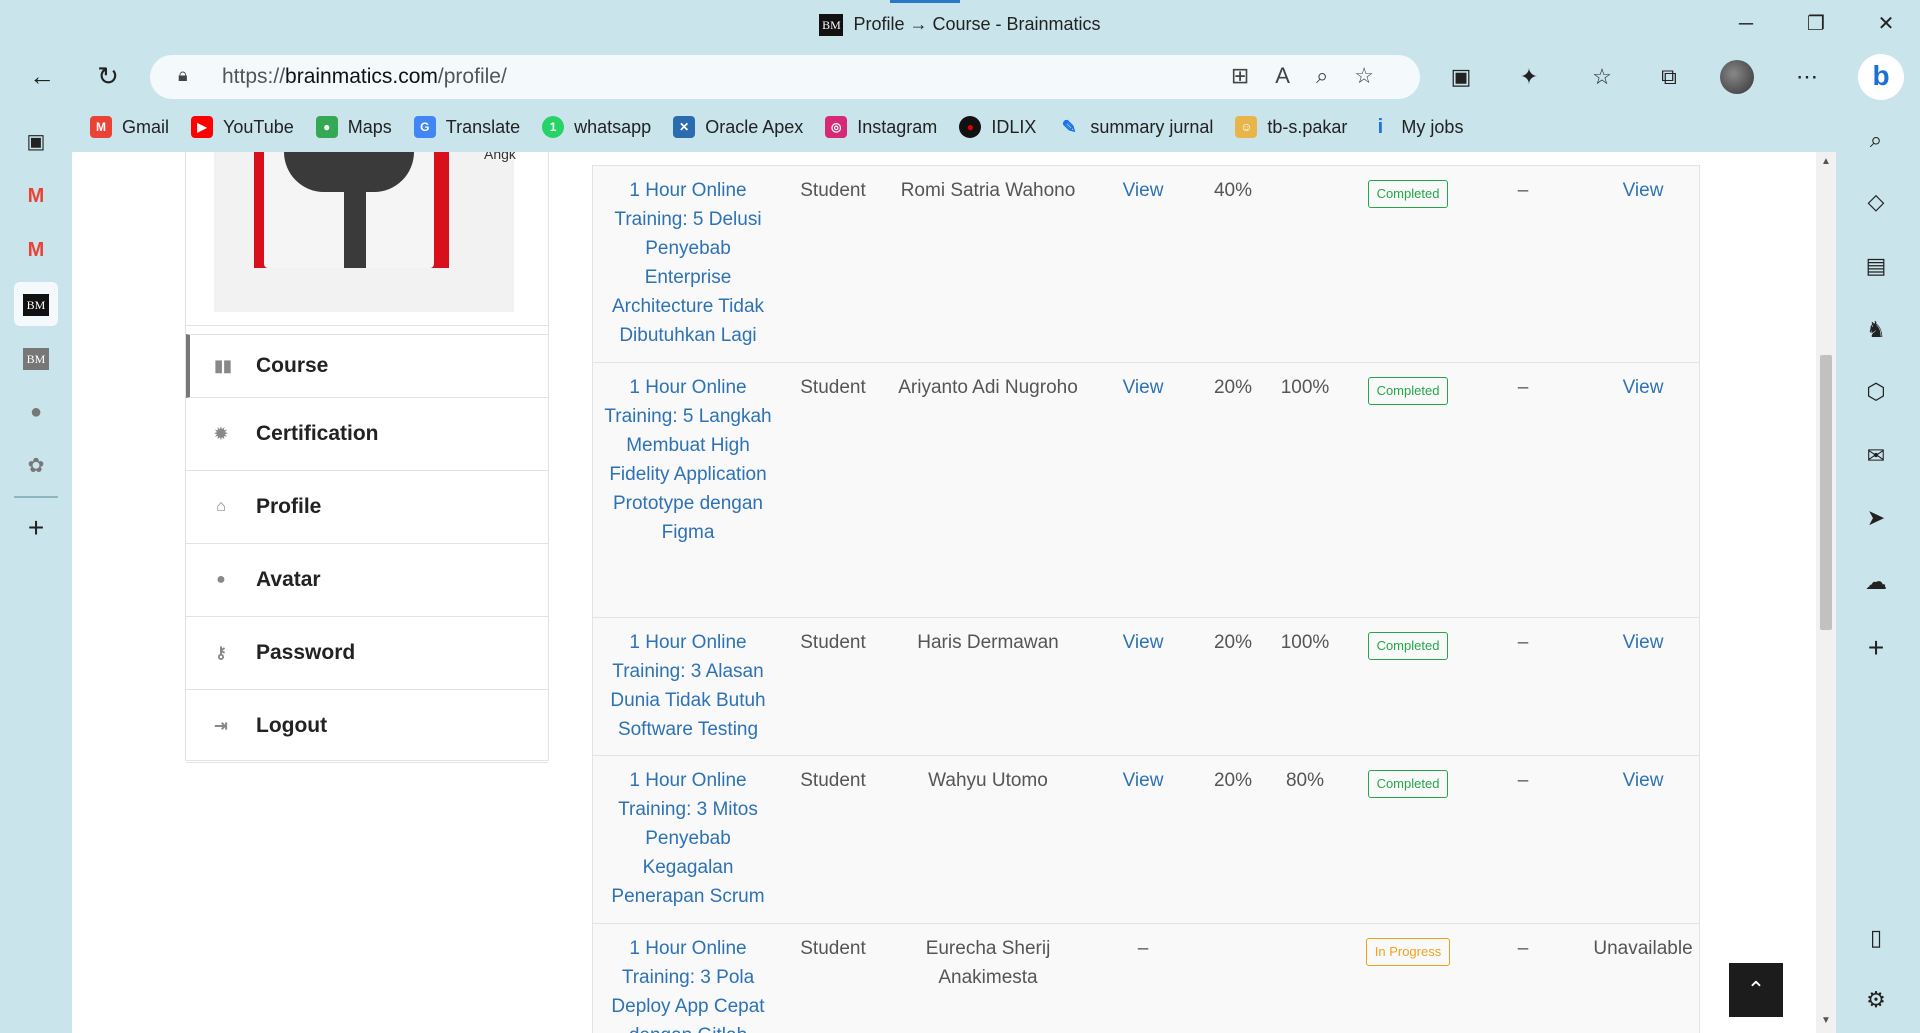 The image size is (1920, 1033). What do you see at coordinates (1876, 648) in the screenshot?
I see `add-sidebar-app-icon: +` at bounding box center [1876, 648].